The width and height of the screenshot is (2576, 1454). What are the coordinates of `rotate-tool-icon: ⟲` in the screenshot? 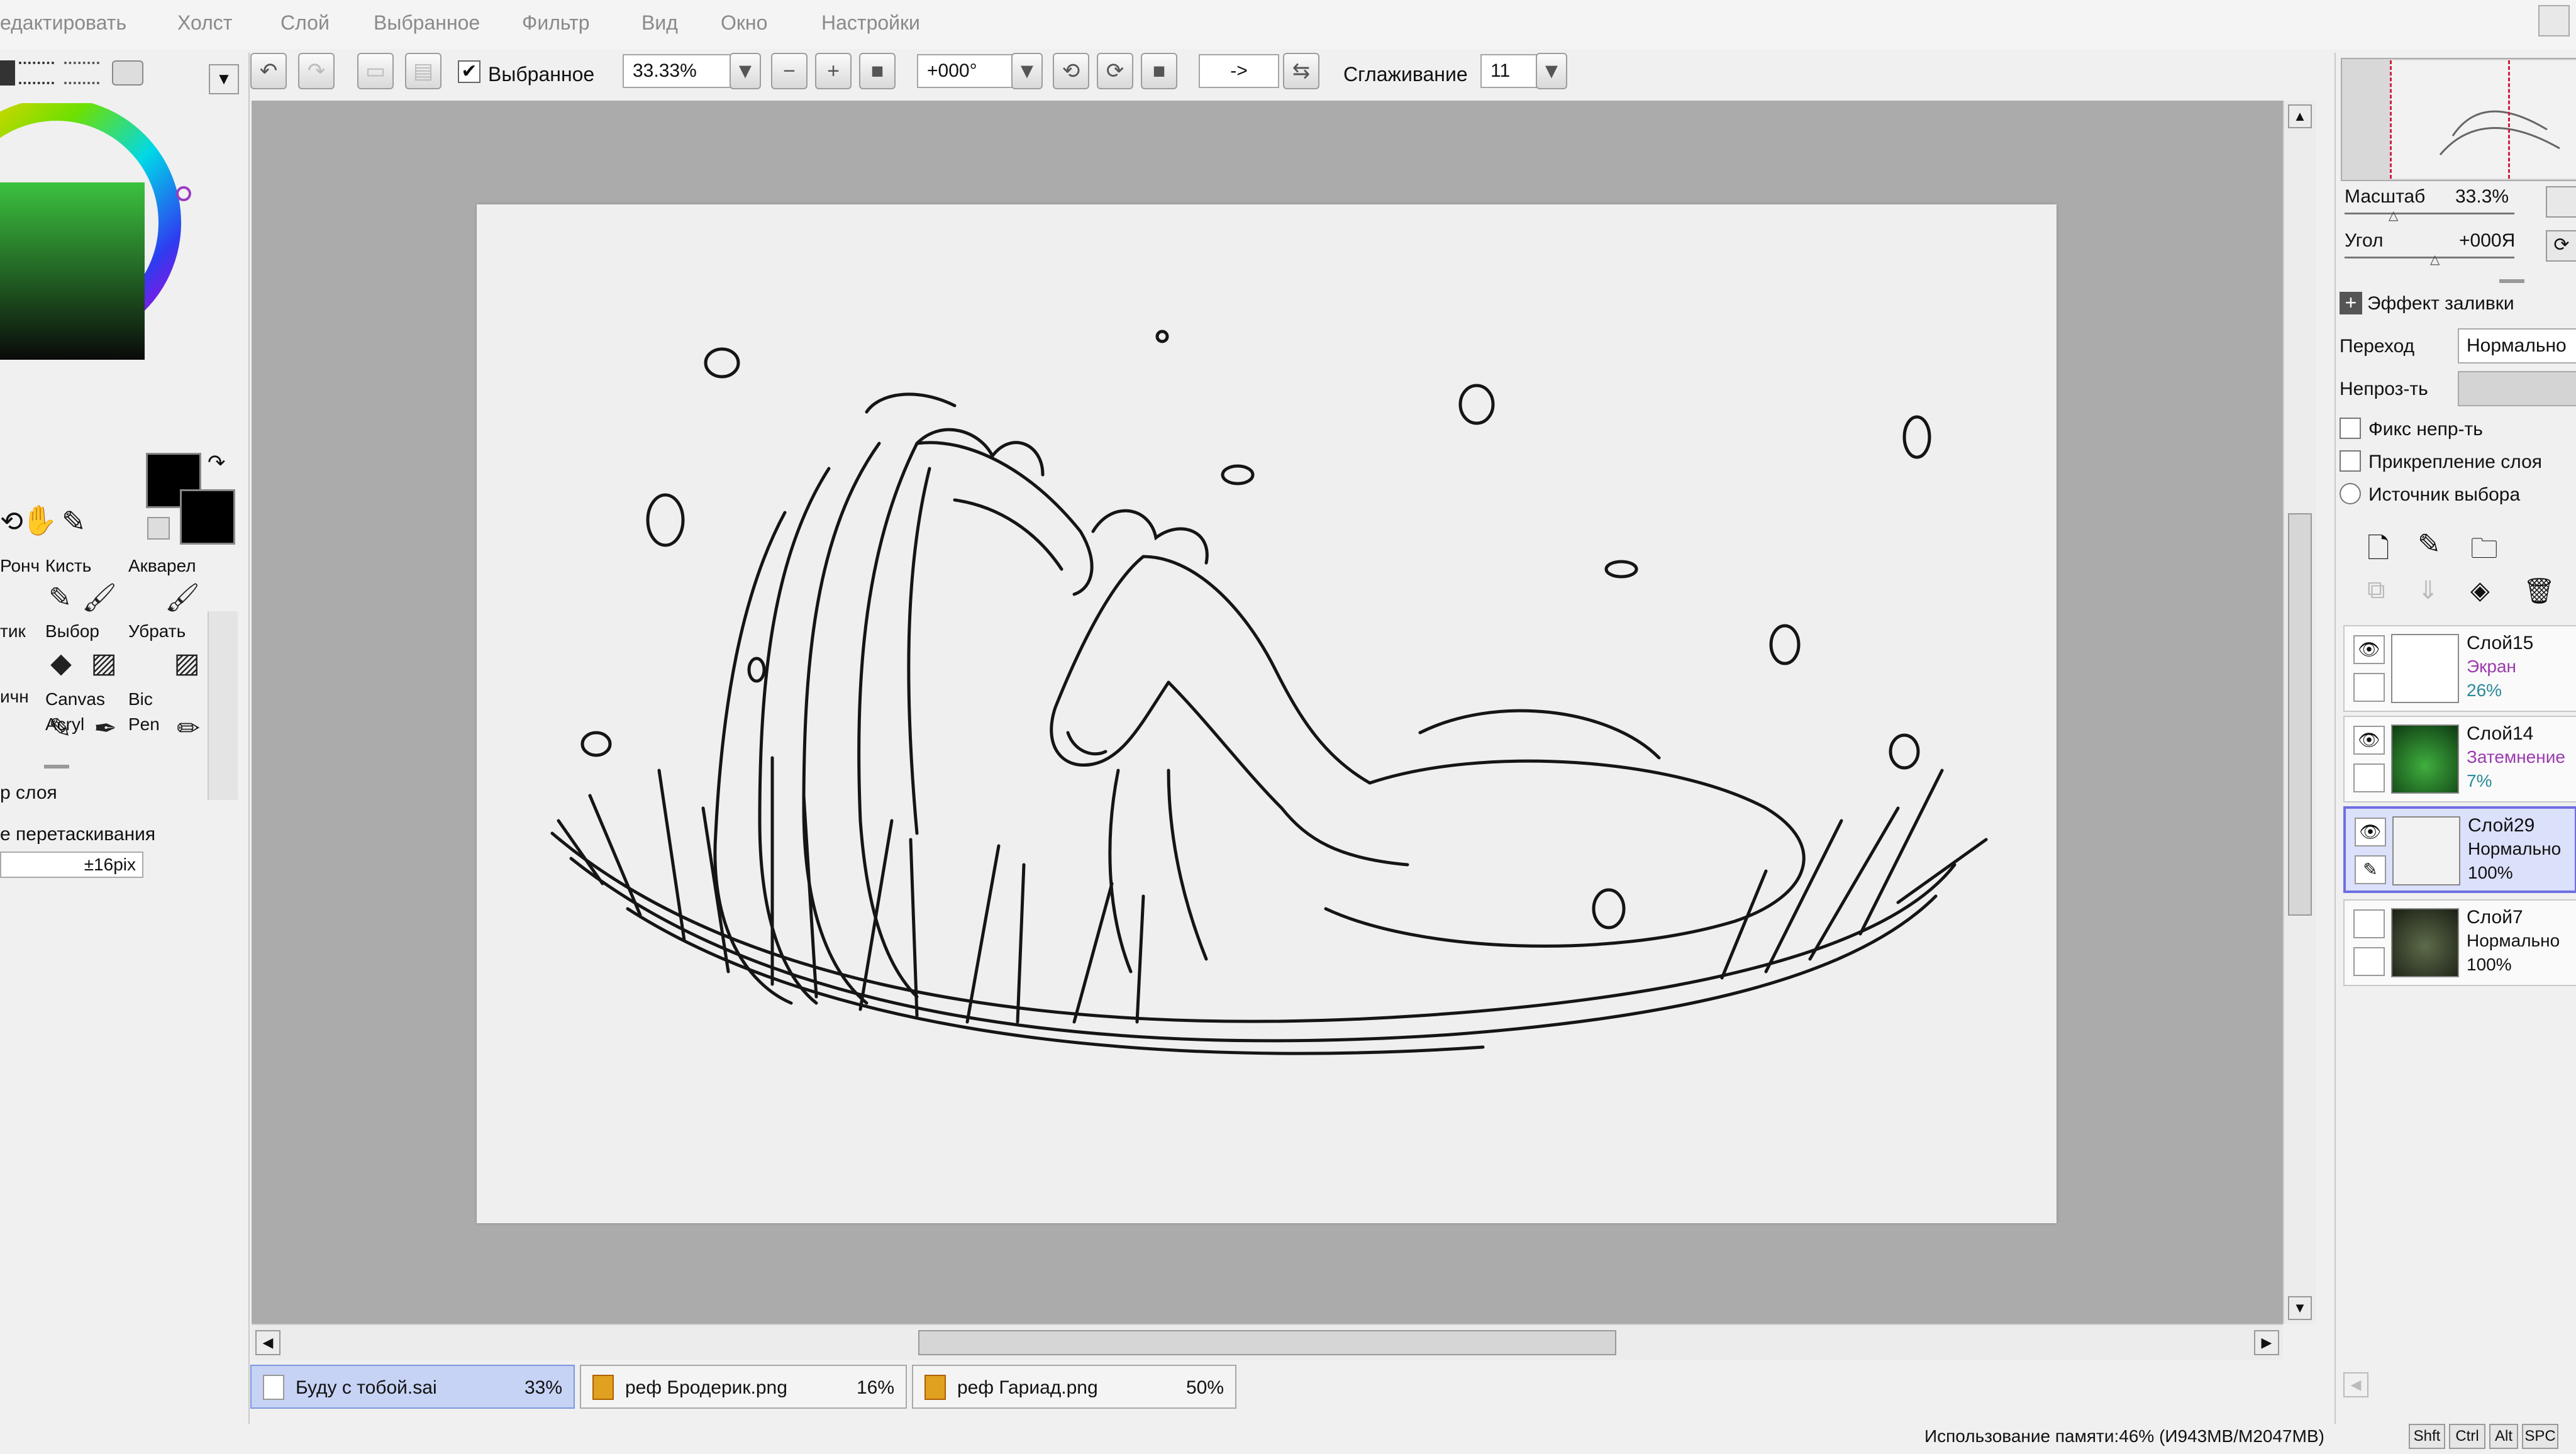 It's located at (11, 522).